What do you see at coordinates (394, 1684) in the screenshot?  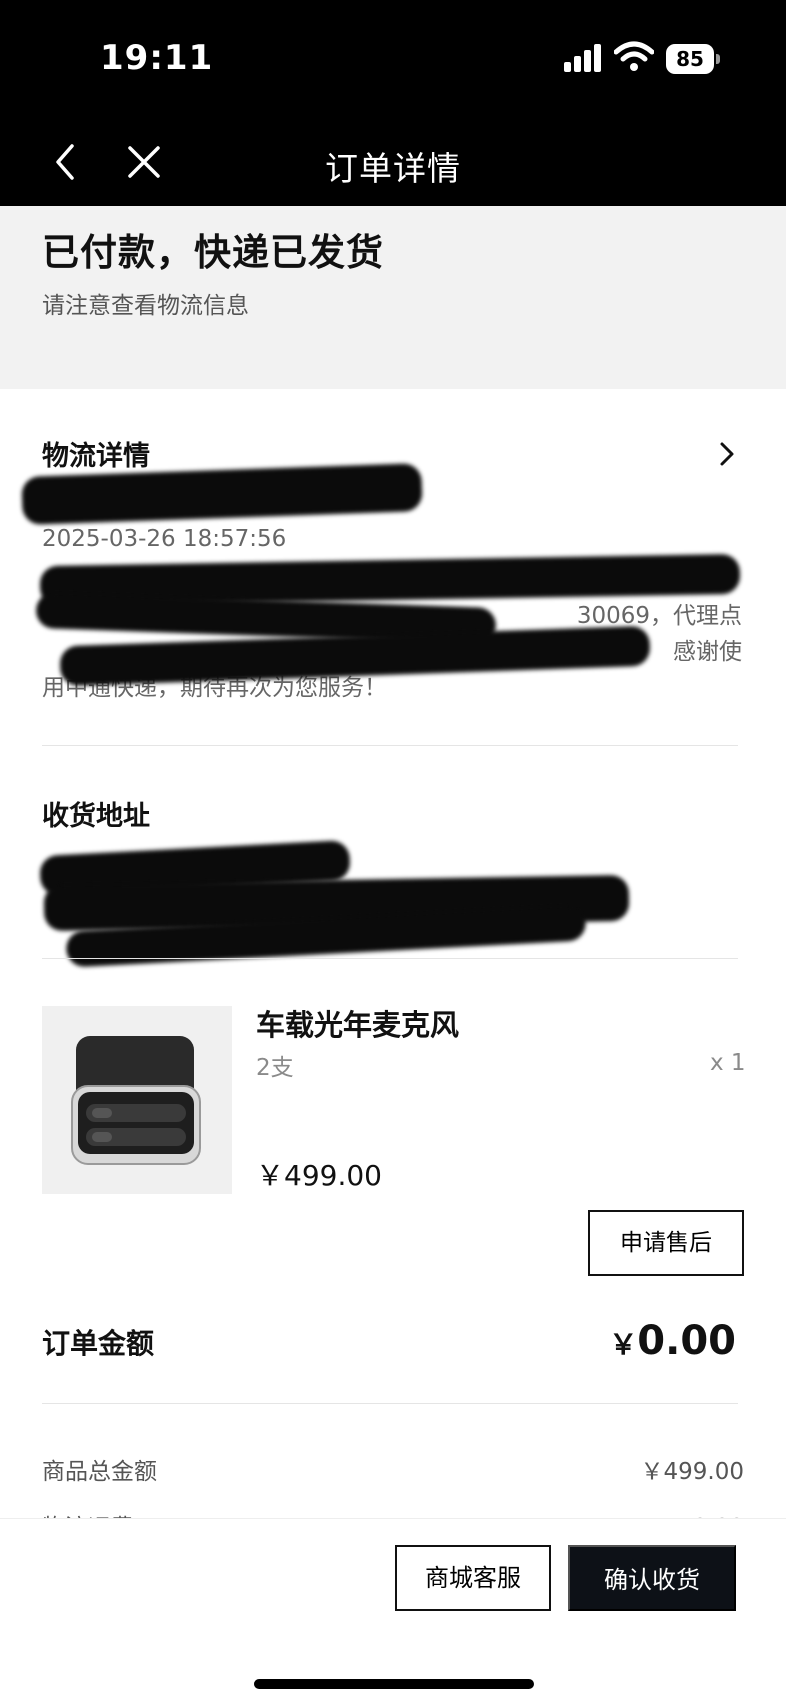 I see `home-indicator` at bounding box center [394, 1684].